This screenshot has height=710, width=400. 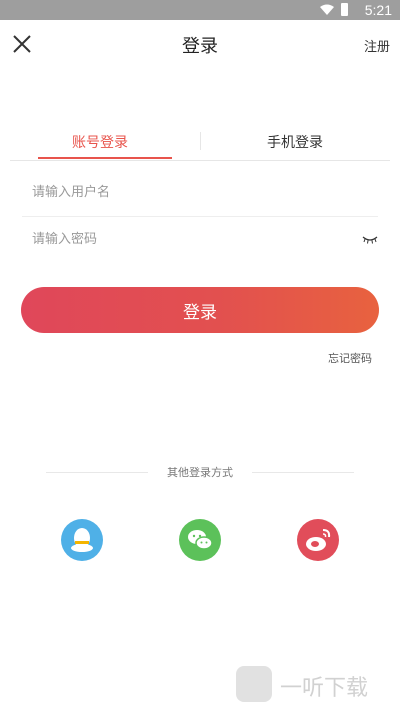 What do you see at coordinates (200, 472) in the screenshot?
I see `other-login-divider: 其他登录方式` at bounding box center [200, 472].